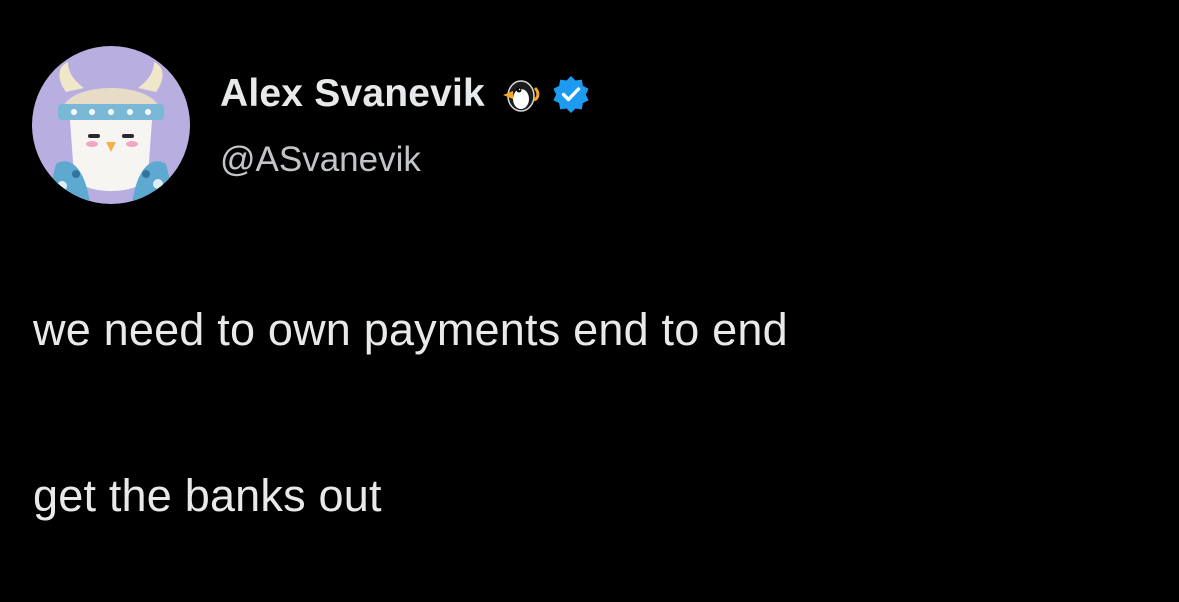 The image size is (1179, 602). I want to click on avatar, so click(111, 125).